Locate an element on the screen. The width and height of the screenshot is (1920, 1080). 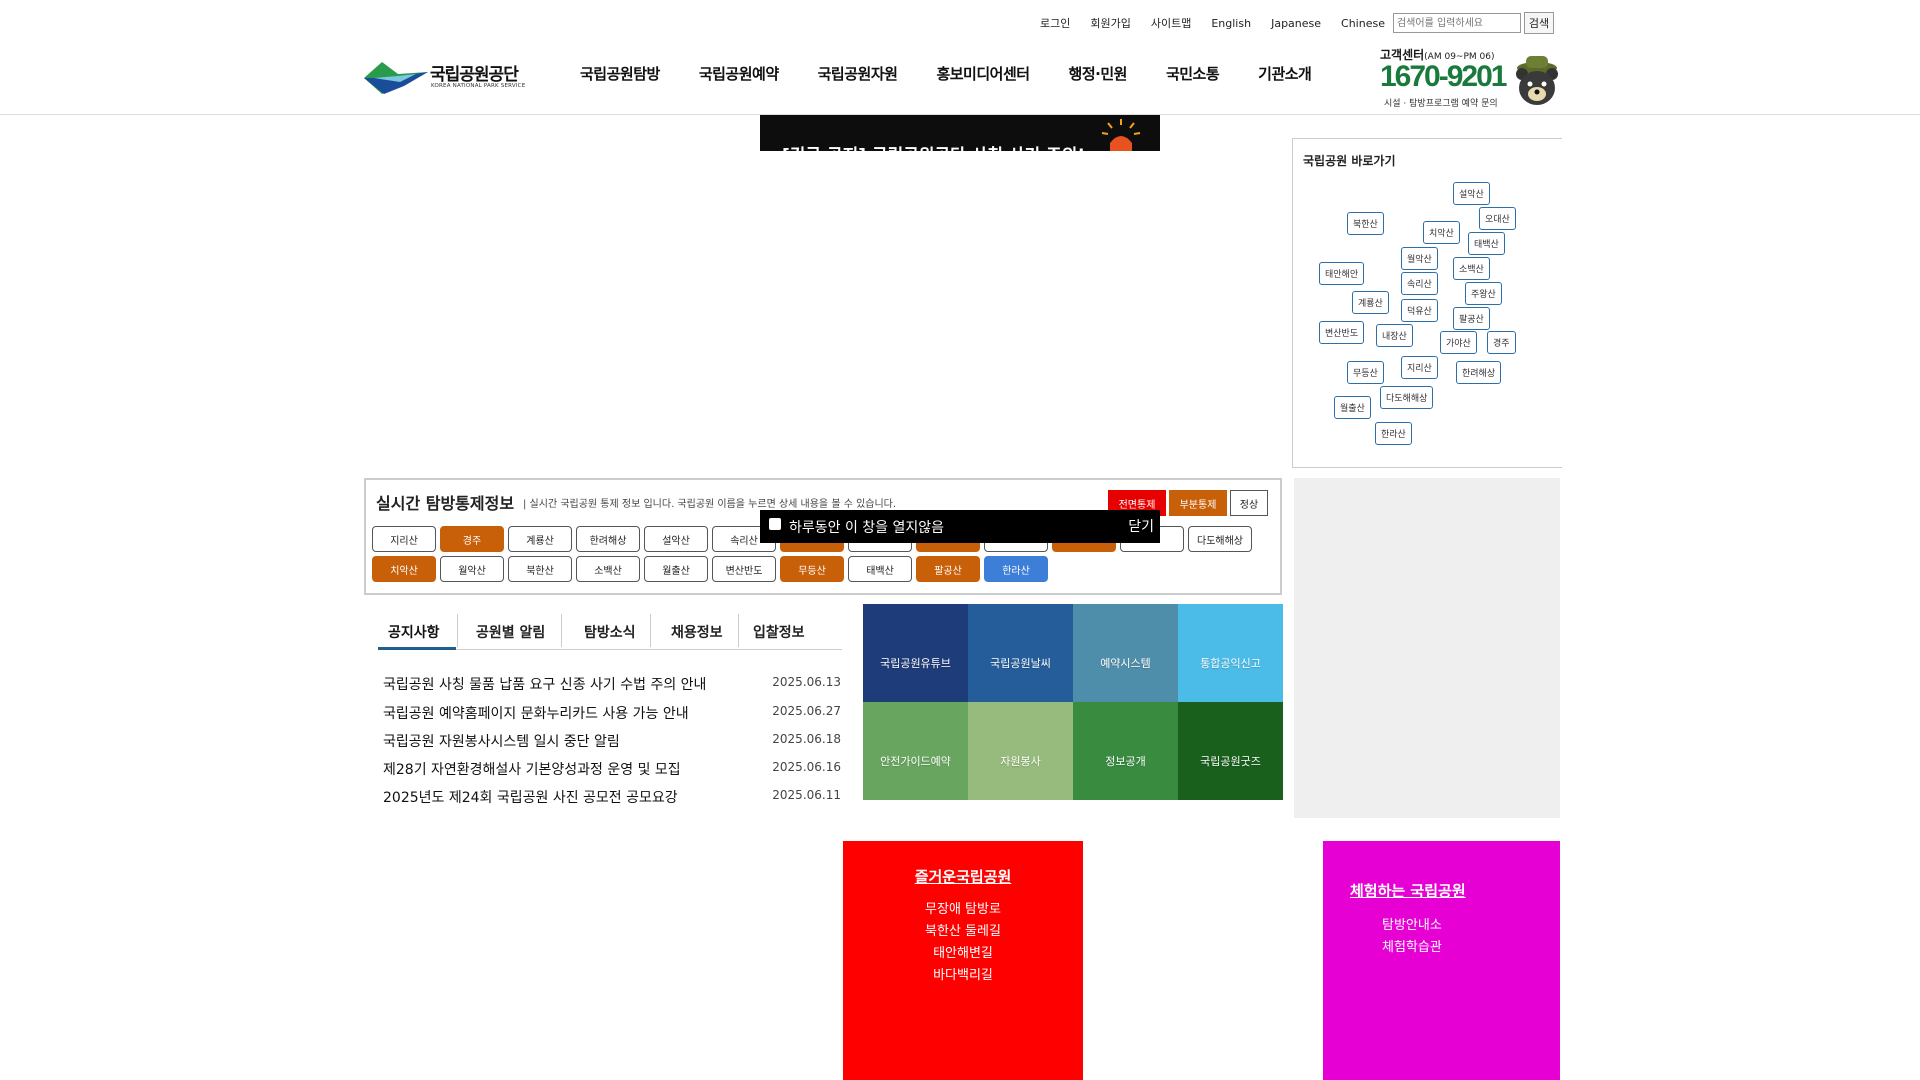
tab-separator is located at coordinates (738, 630).